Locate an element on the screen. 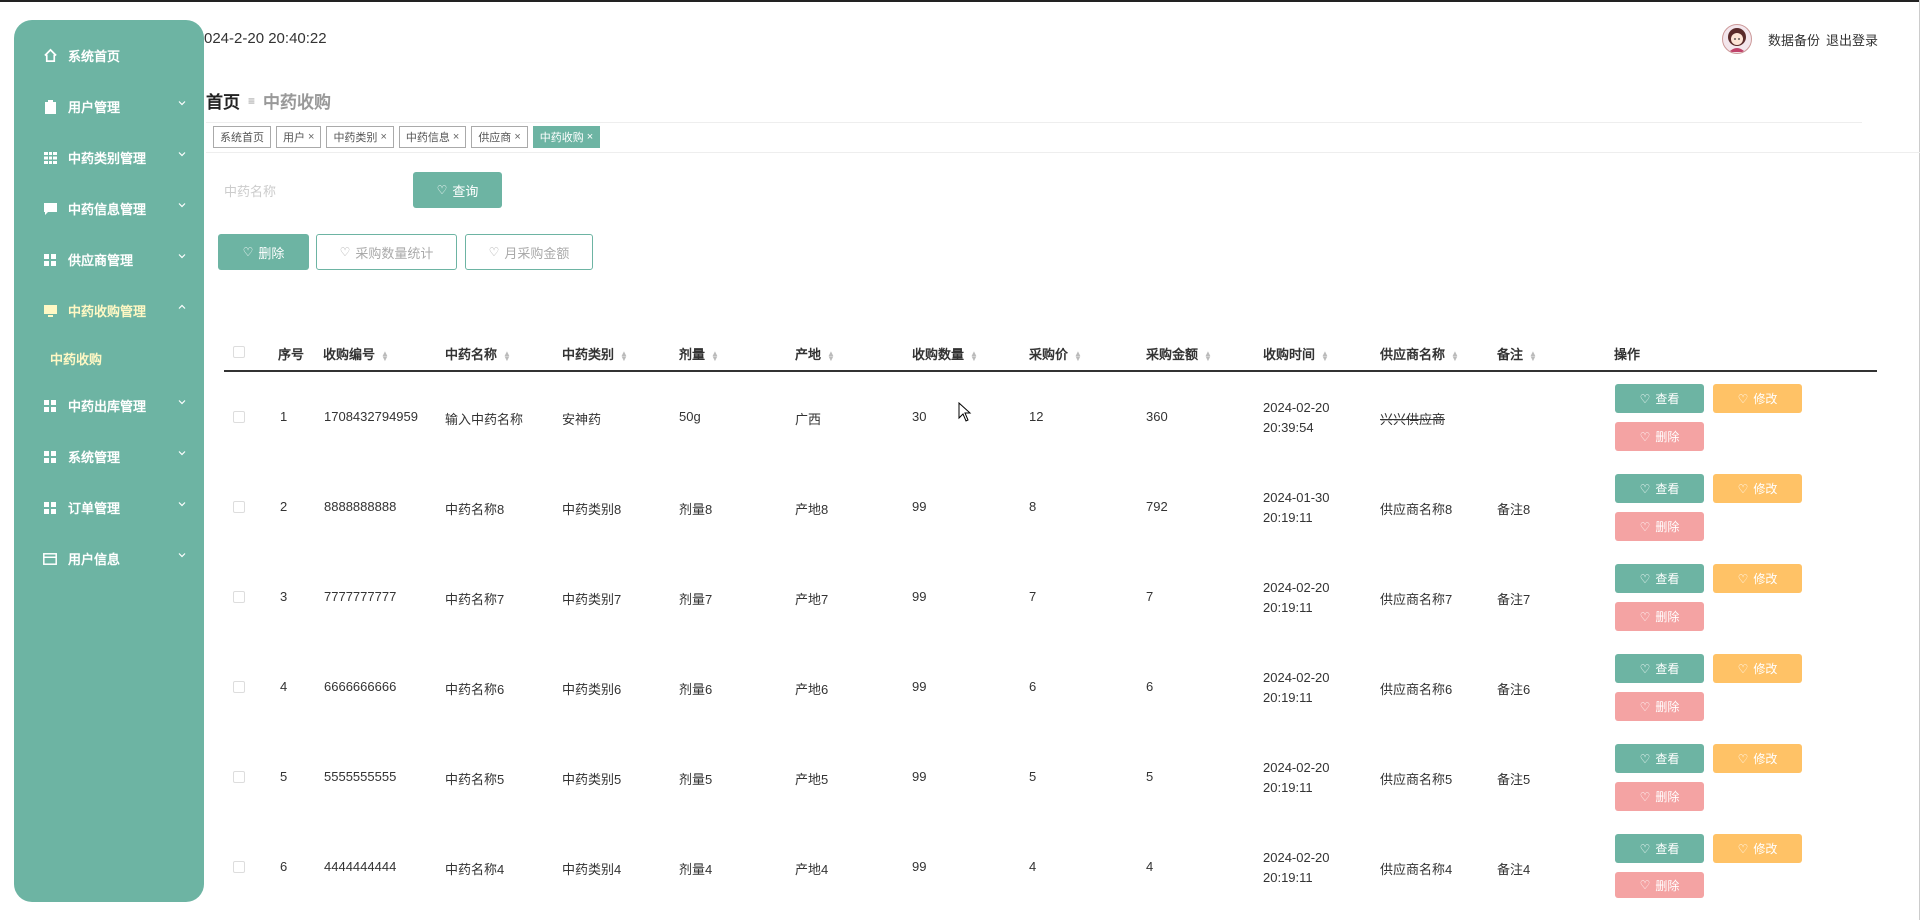 This screenshot has height=920, width=1920. th-type: 中药类别 ▲ ▼ is located at coordinates (595, 353).